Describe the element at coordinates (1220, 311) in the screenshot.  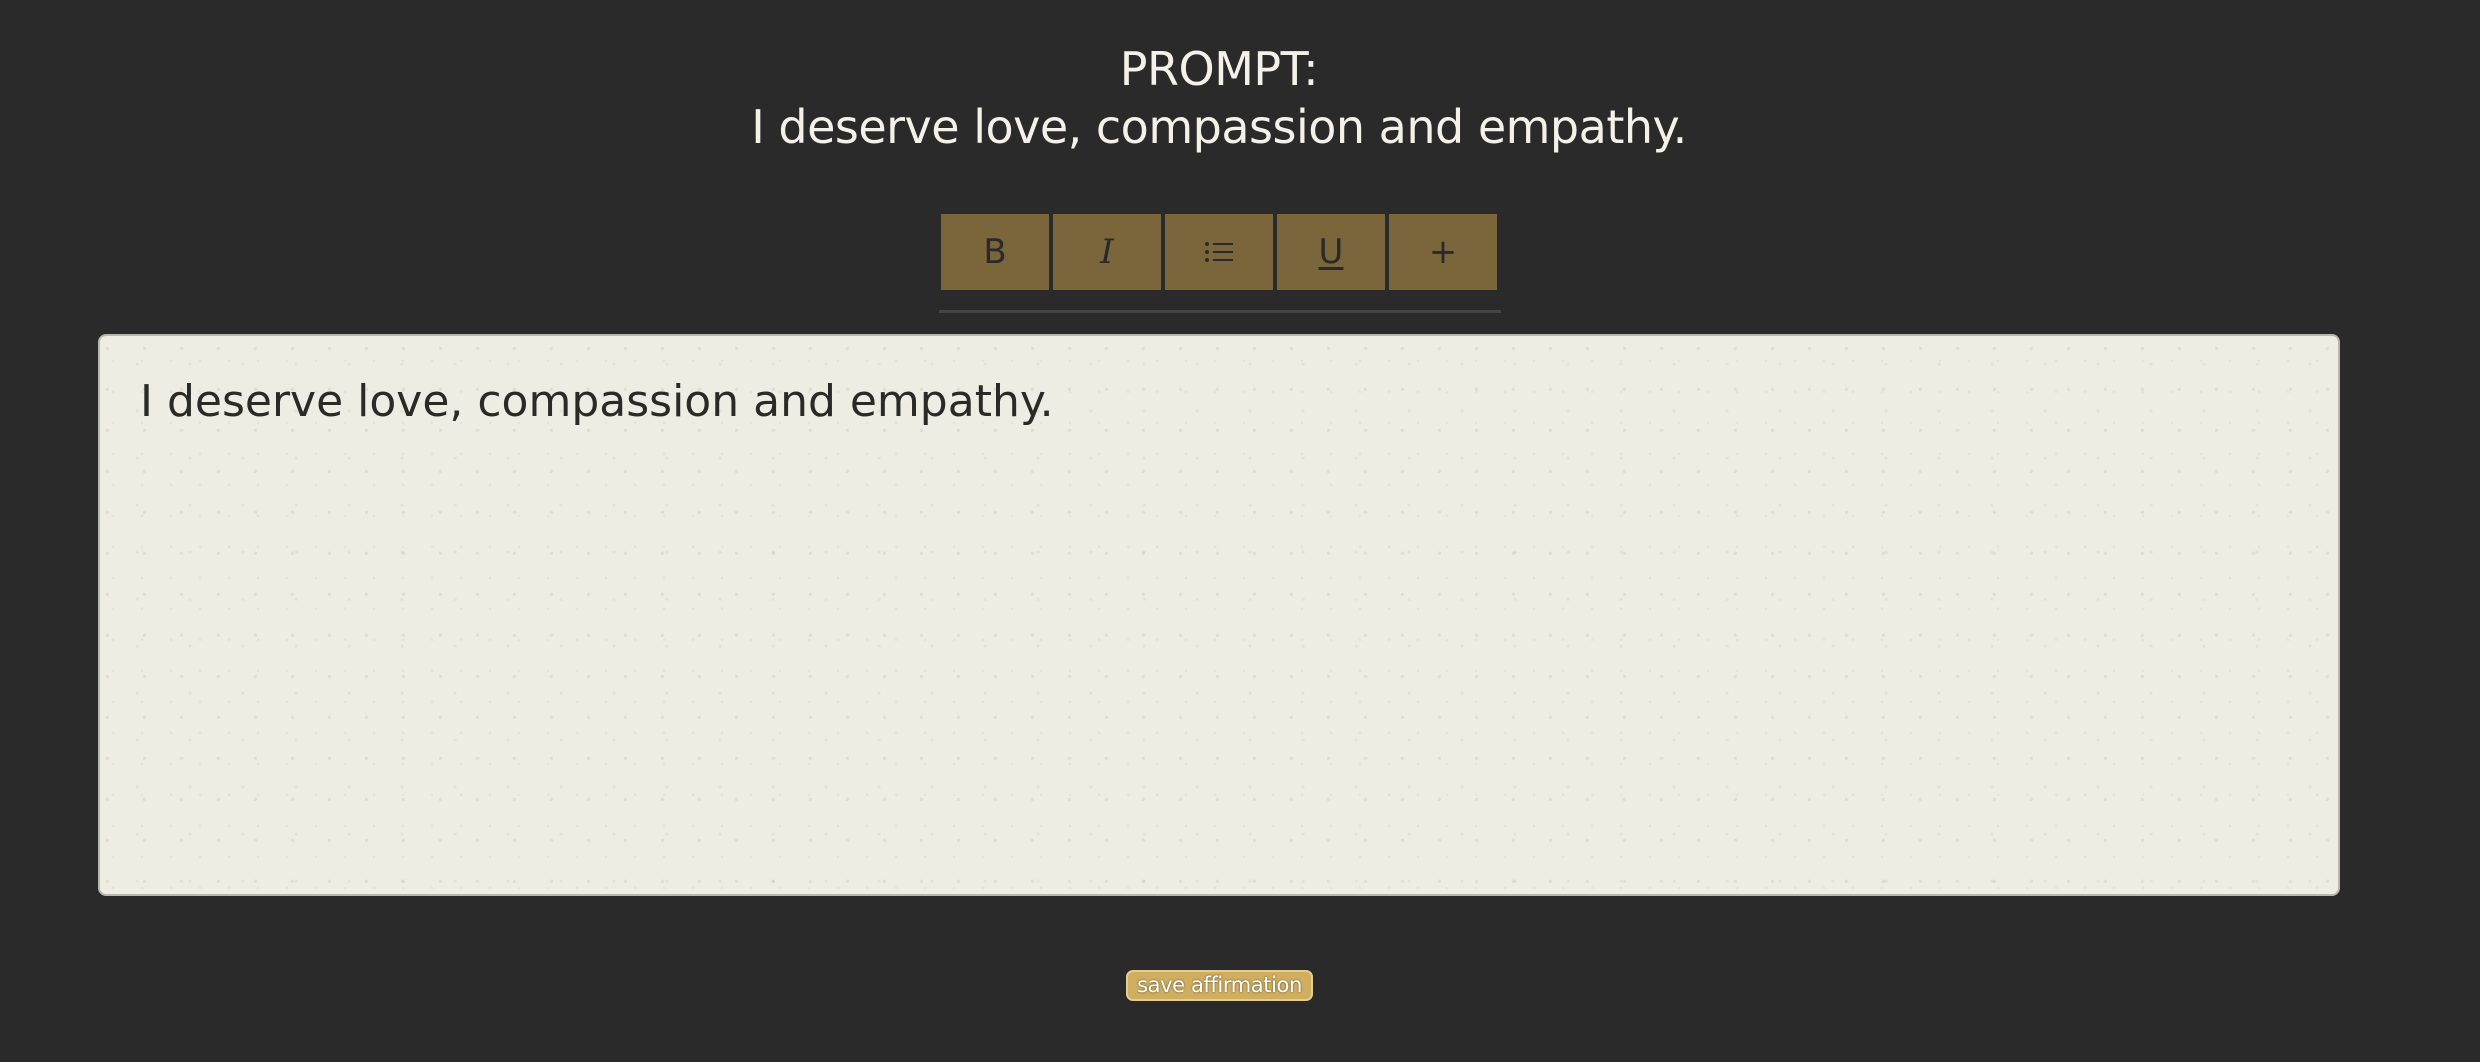
I see `toolbar-divider` at that location.